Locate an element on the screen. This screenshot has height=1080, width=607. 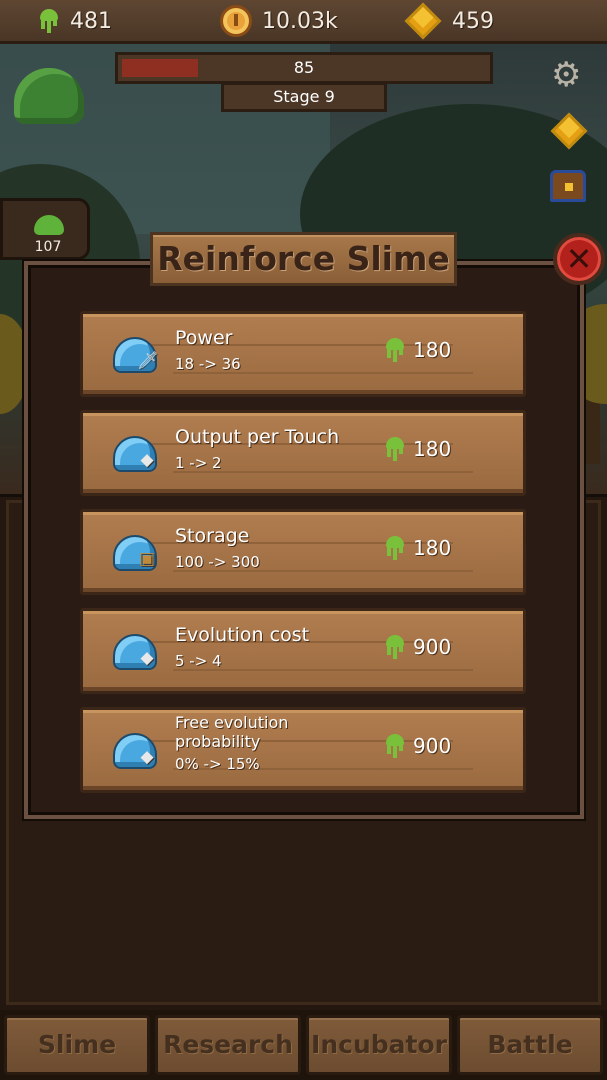
upgrade-power: 🗡 Power 18 -> 36 180 is located at coordinates (303, 354).